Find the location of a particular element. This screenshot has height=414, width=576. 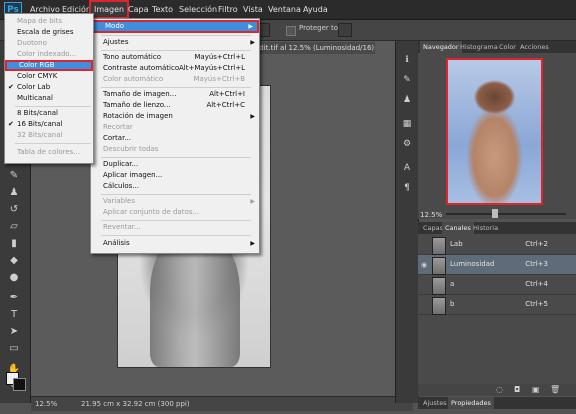

gradient-tool-icon: ▮ is located at coordinates (14, 244).